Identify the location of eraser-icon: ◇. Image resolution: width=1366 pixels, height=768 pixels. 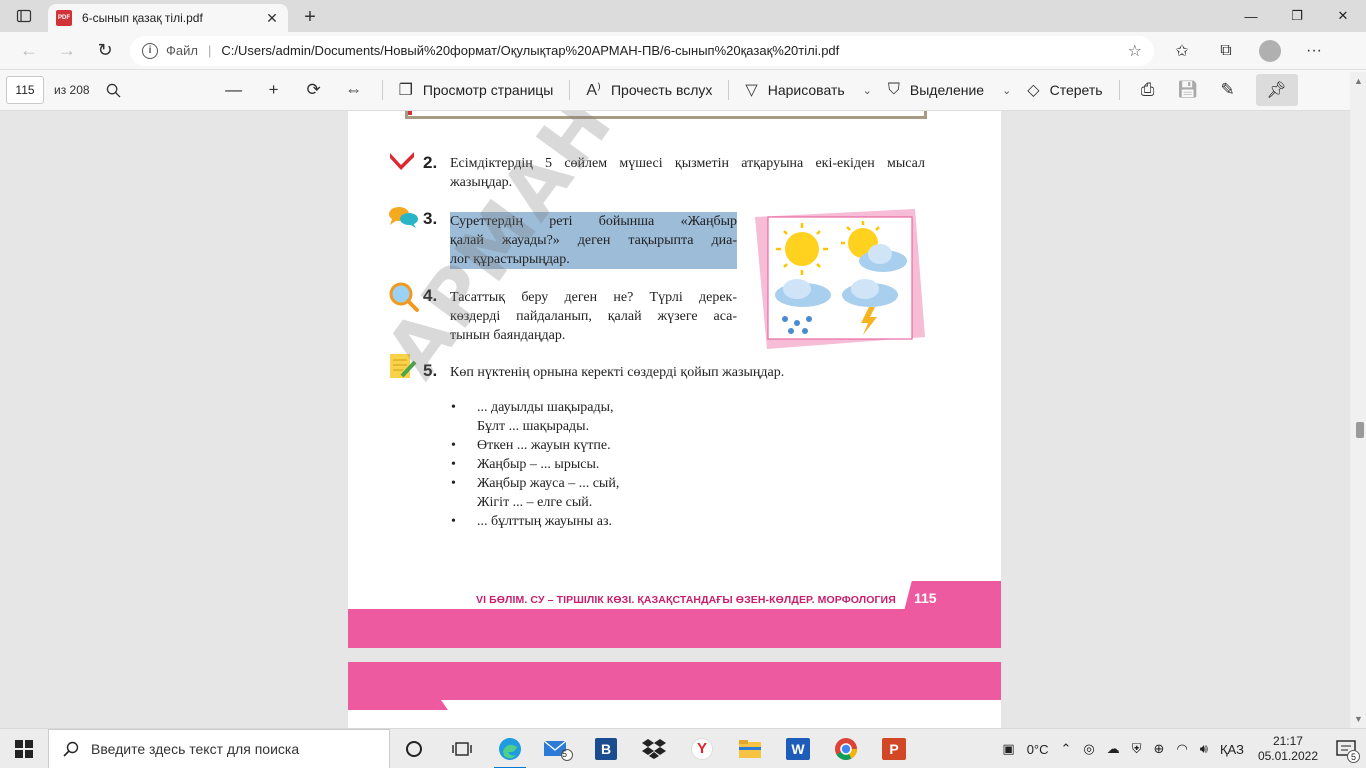
(1033, 90).